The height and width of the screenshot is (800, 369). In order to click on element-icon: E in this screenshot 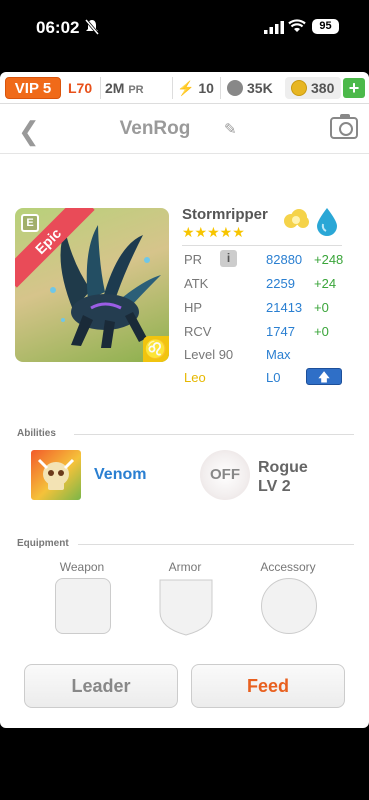, I will do `click(30, 223)`.